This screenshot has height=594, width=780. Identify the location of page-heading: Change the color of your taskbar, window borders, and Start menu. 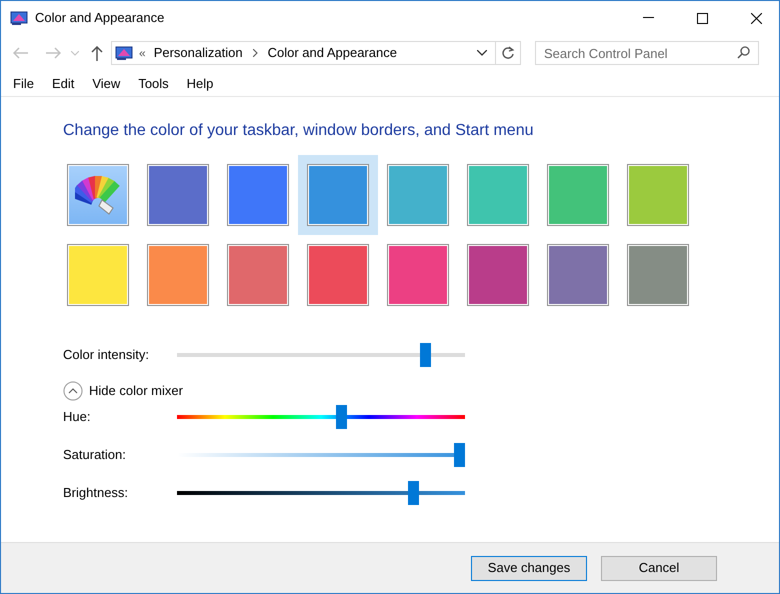
(298, 131).